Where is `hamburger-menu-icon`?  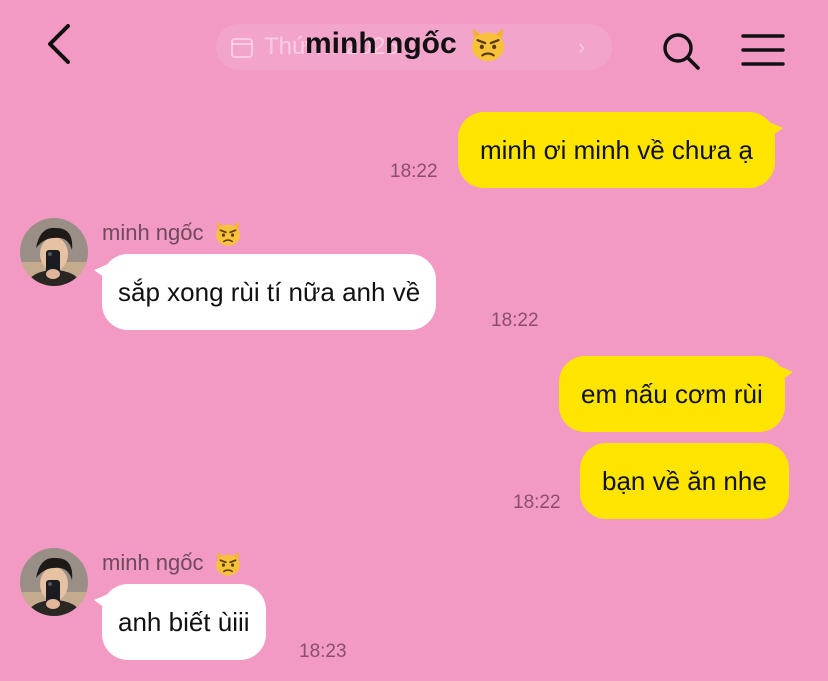
hamburger-menu-icon is located at coordinates (763, 50).